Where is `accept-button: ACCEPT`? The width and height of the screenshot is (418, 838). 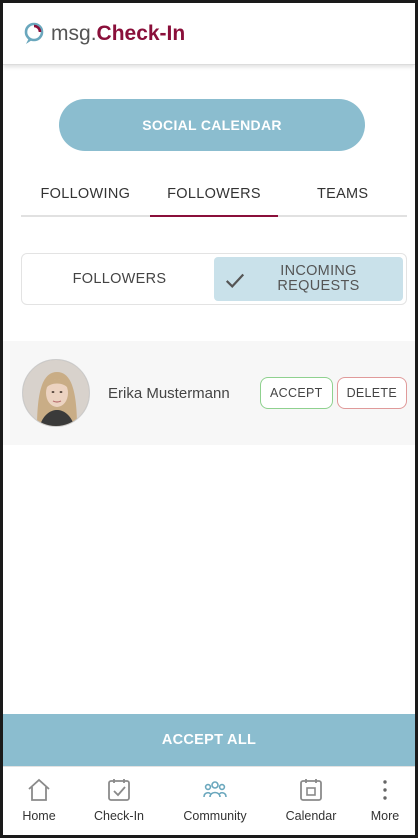 accept-button: ACCEPT is located at coordinates (296, 393).